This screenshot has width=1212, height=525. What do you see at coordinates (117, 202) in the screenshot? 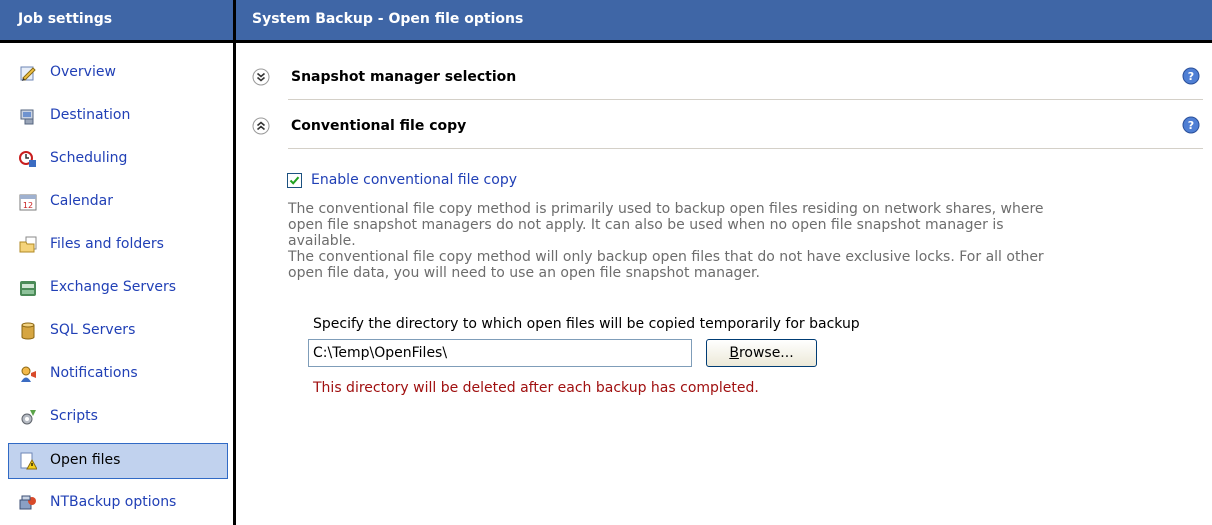
I see `sidebar-item-calendar: 12 Calendar` at bounding box center [117, 202].